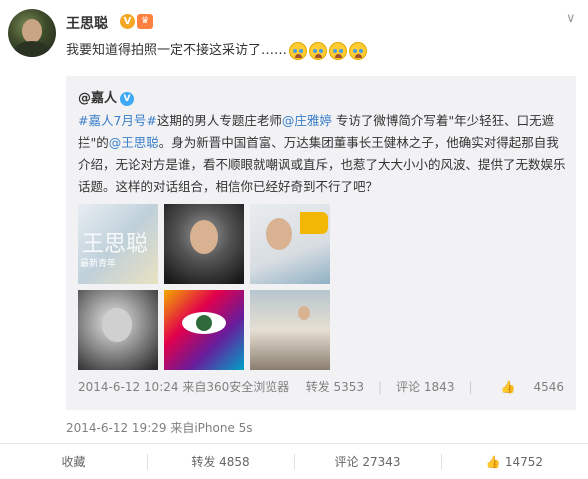 The height and width of the screenshot is (479, 588). I want to click on avatar, so click(32, 33).